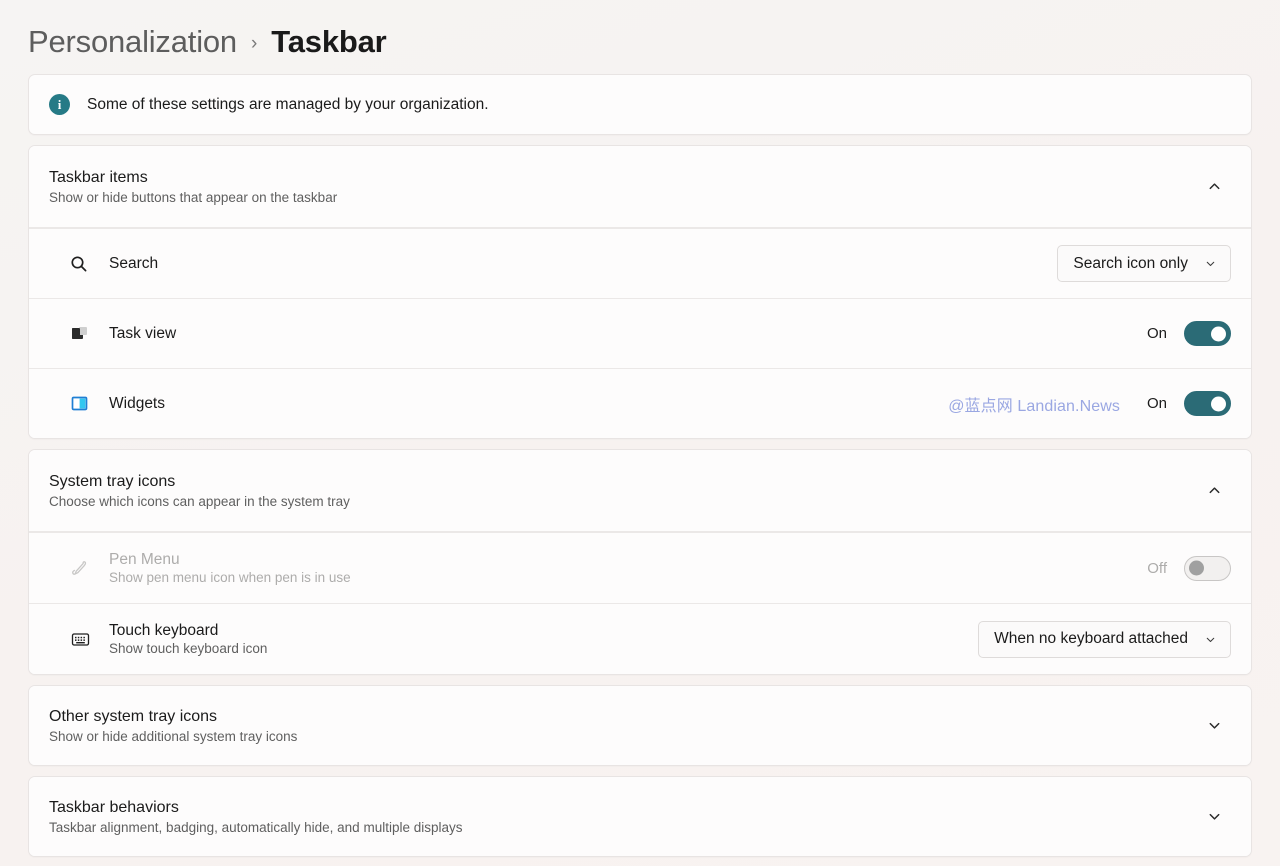 The width and height of the screenshot is (1280, 866). What do you see at coordinates (87, 264) in the screenshot?
I see `search-icon` at bounding box center [87, 264].